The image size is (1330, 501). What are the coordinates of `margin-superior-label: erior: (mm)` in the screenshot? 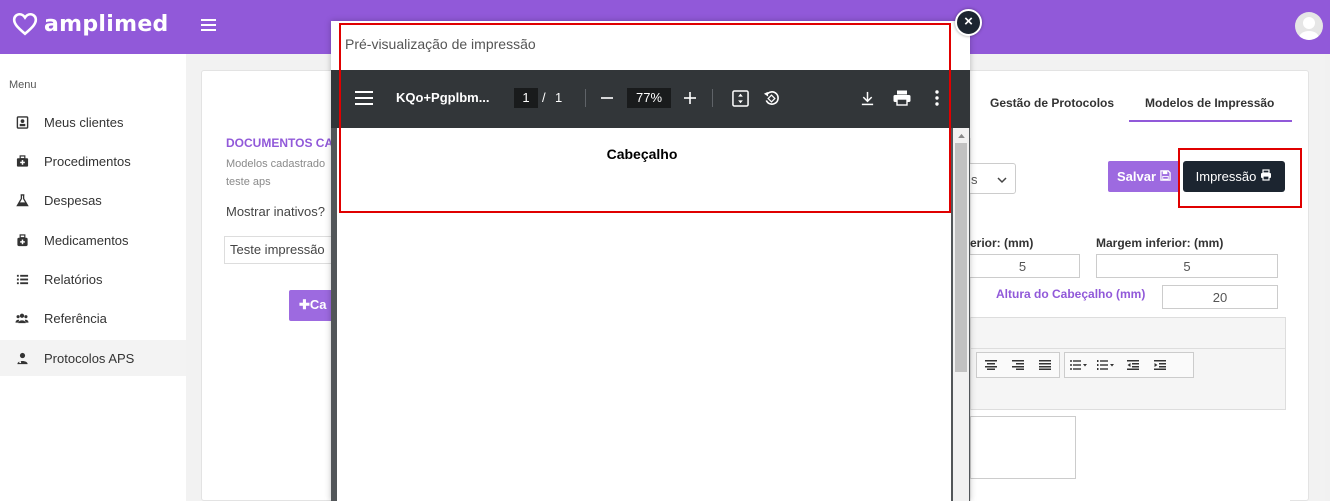 It's located at (1002, 243).